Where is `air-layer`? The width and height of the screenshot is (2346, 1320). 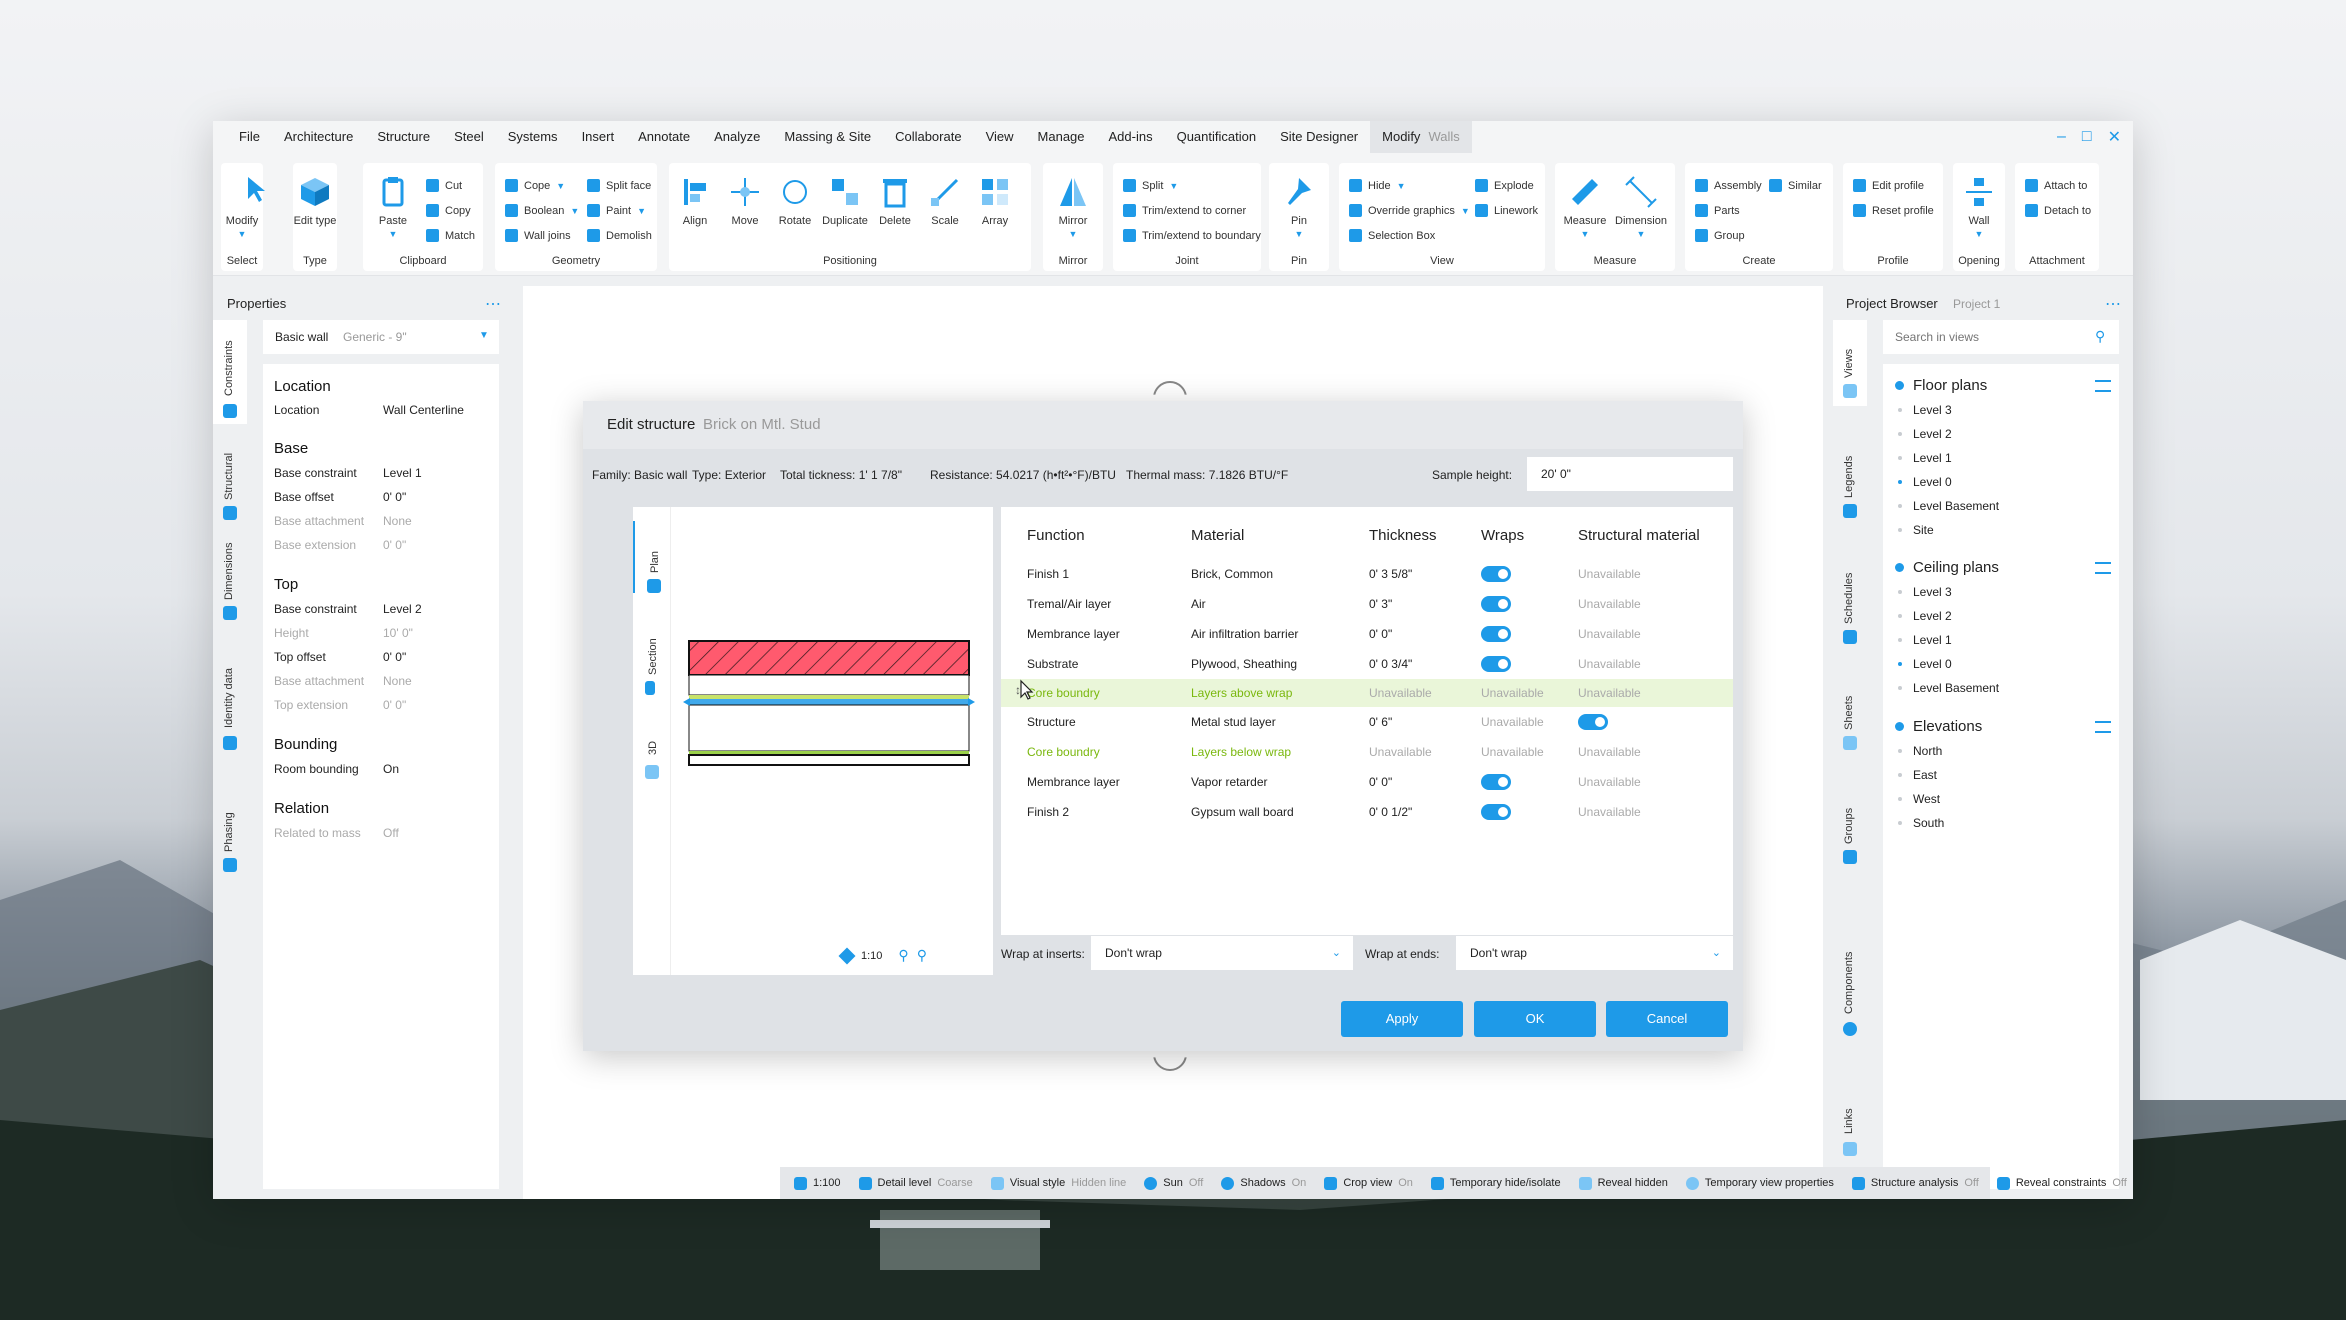 air-layer is located at coordinates (829, 685).